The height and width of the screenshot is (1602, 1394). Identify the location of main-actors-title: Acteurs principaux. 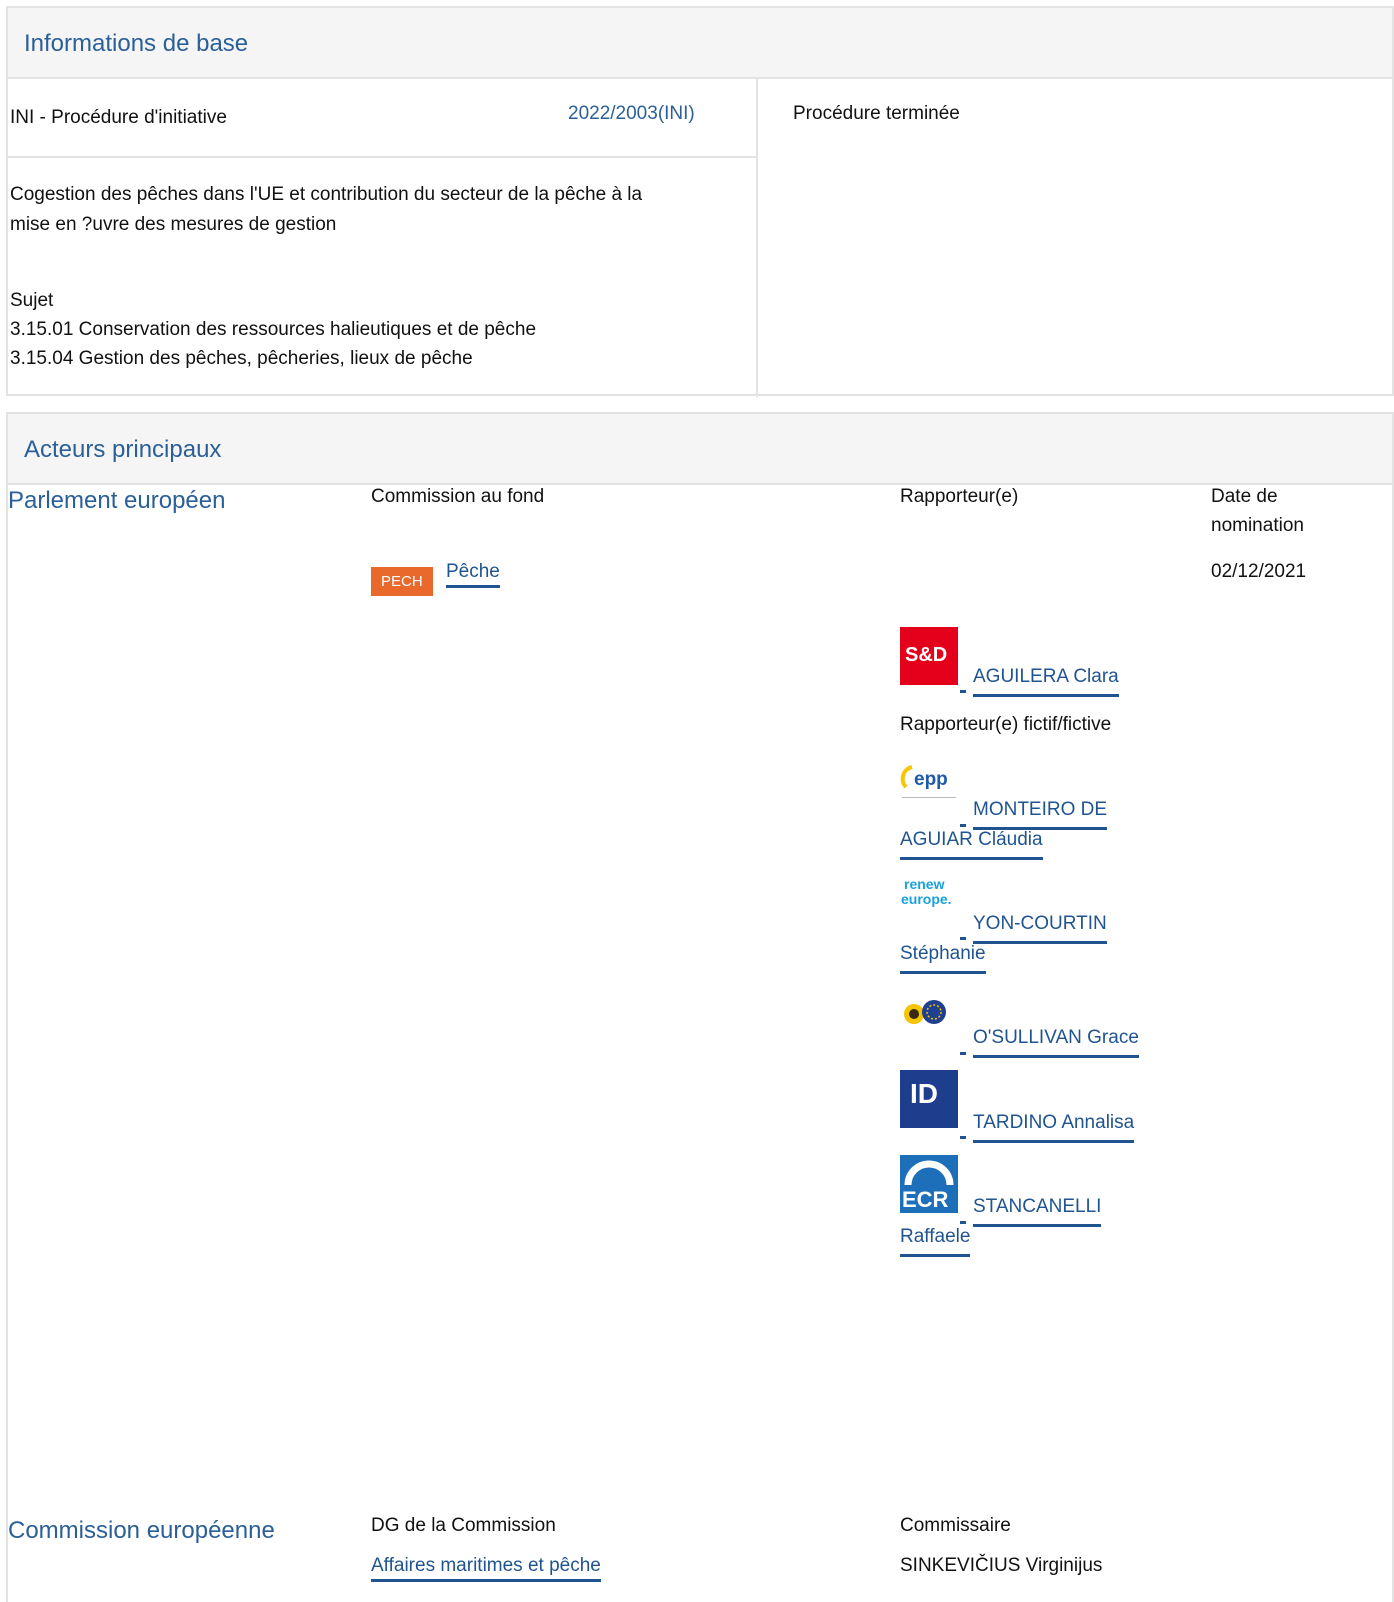
(123, 449).